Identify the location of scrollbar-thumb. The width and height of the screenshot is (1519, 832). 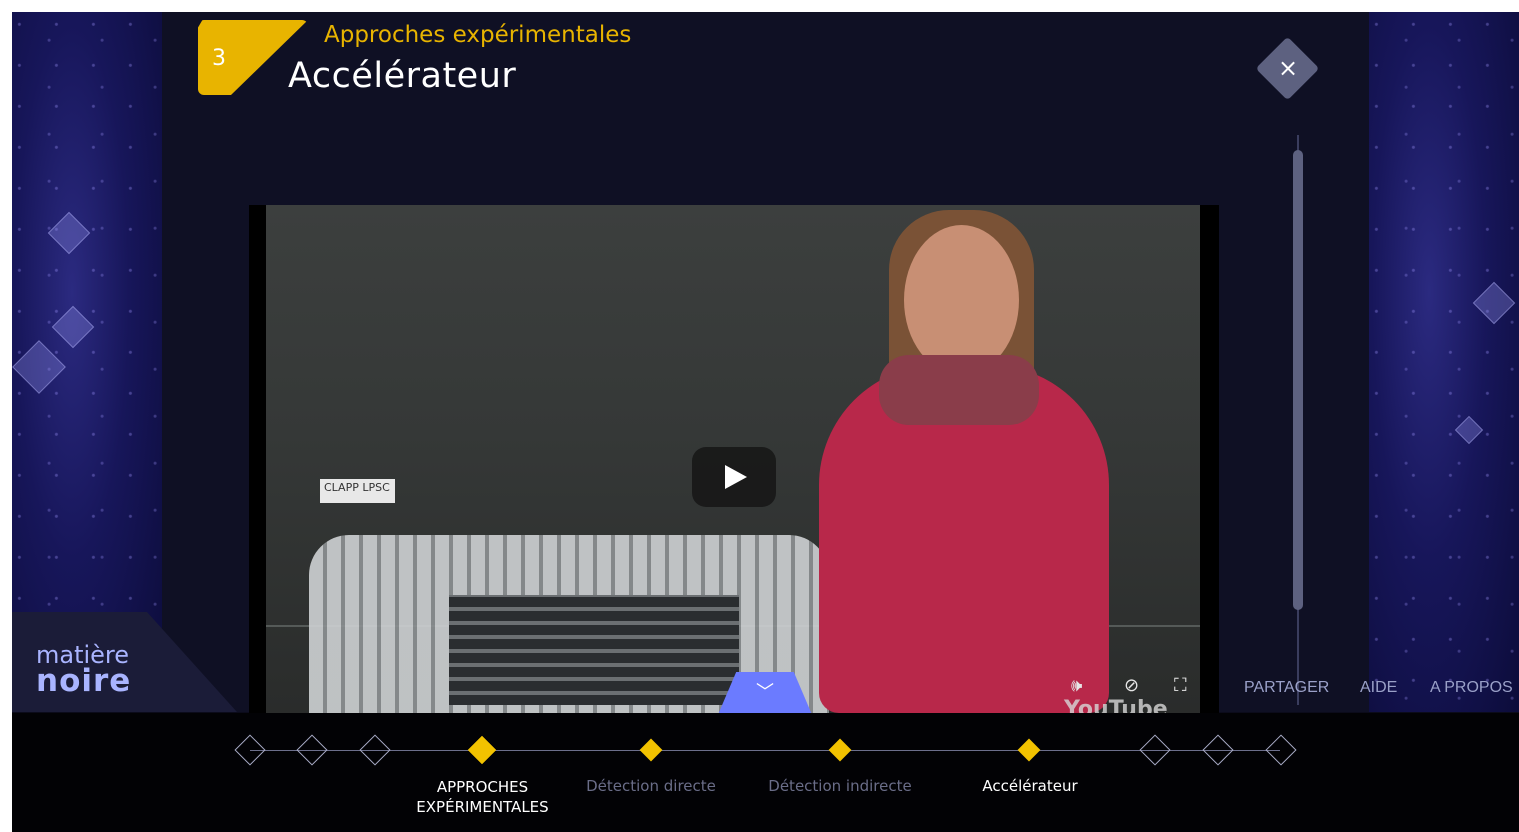
(1298, 380).